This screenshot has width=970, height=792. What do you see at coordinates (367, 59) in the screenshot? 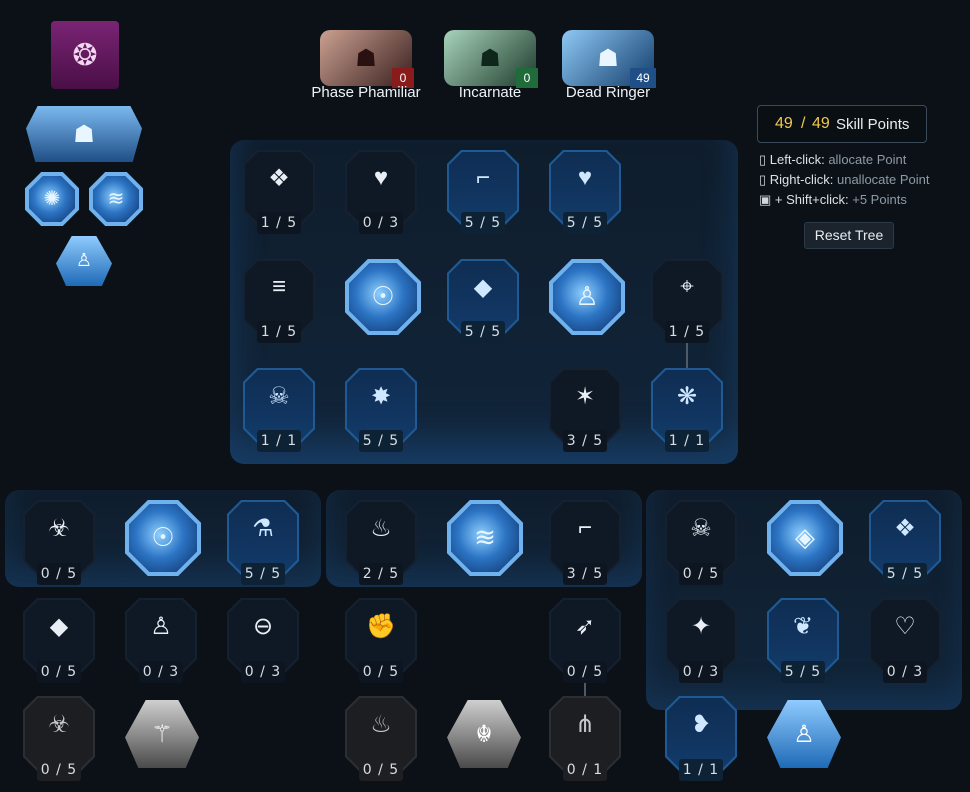
I see `spec-phase-phamiliar: ☗ 0` at bounding box center [367, 59].